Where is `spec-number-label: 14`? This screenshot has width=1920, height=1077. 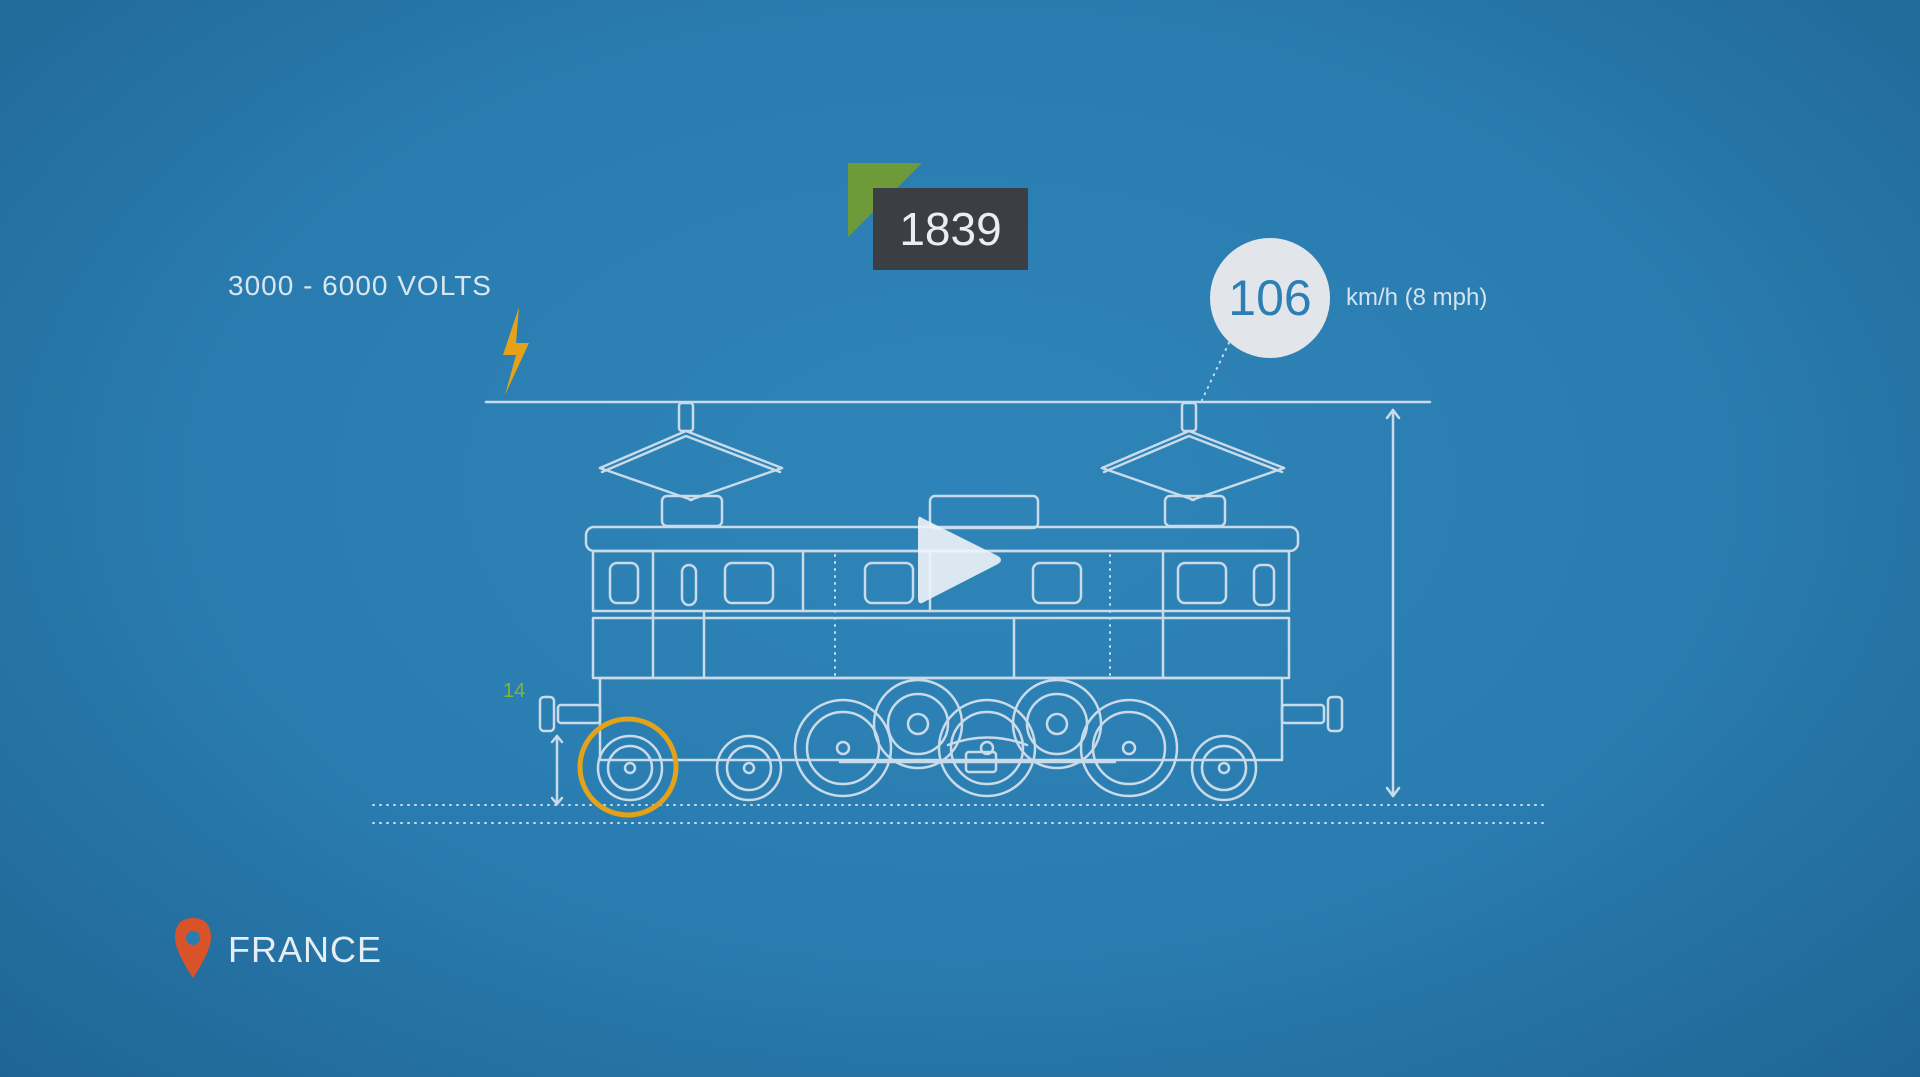
spec-number-label: 14 is located at coordinates (514, 691).